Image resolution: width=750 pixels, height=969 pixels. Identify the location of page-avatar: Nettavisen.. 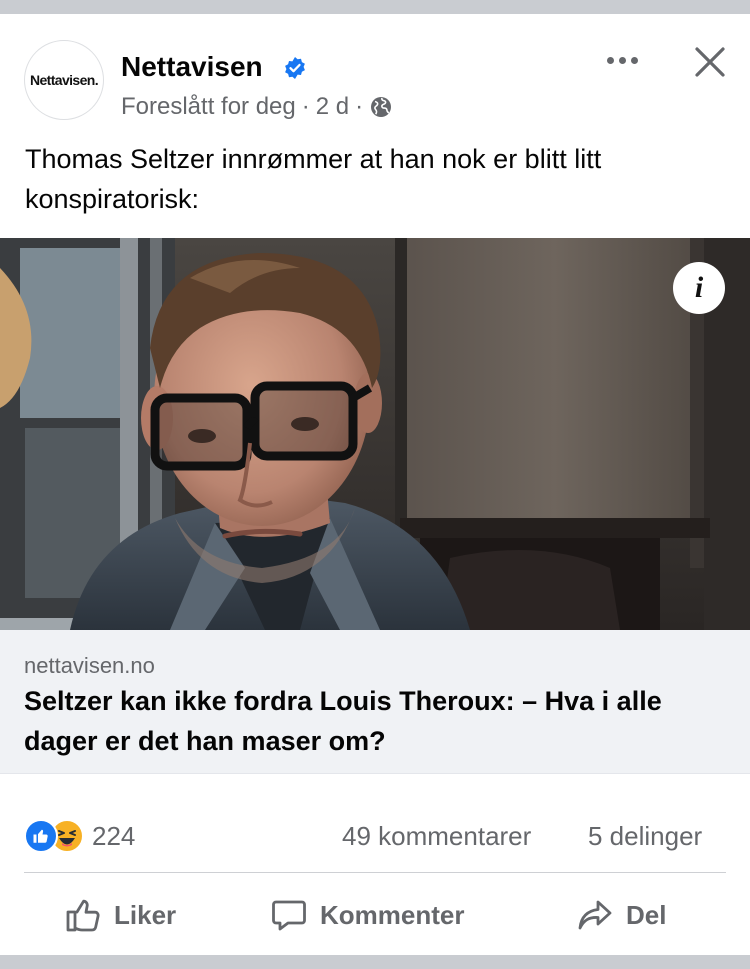
(64, 80).